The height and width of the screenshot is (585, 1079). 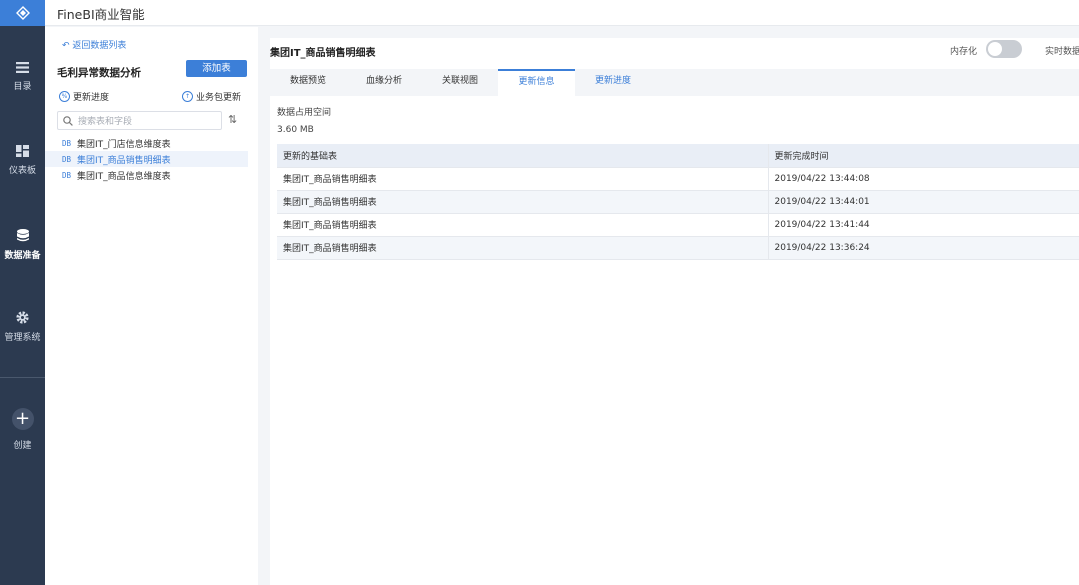 What do you see at coordinates (1004, 49) in the screenshot?
I see `memory-toggle` at bounding box center [1004, 49].